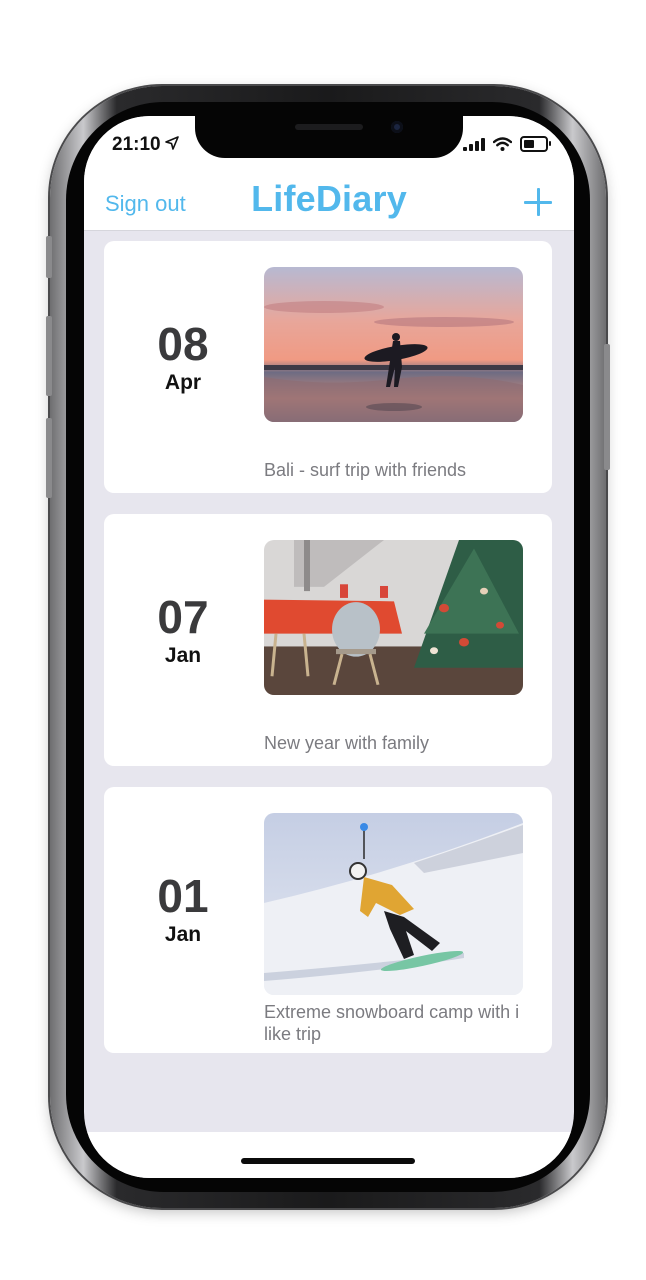 Image resolution: width=646 pixels, height=1280 pixels. Describe the element at coordinates (329, 198) in the screenshot. I see `app-title: LifeDiary` at that location.